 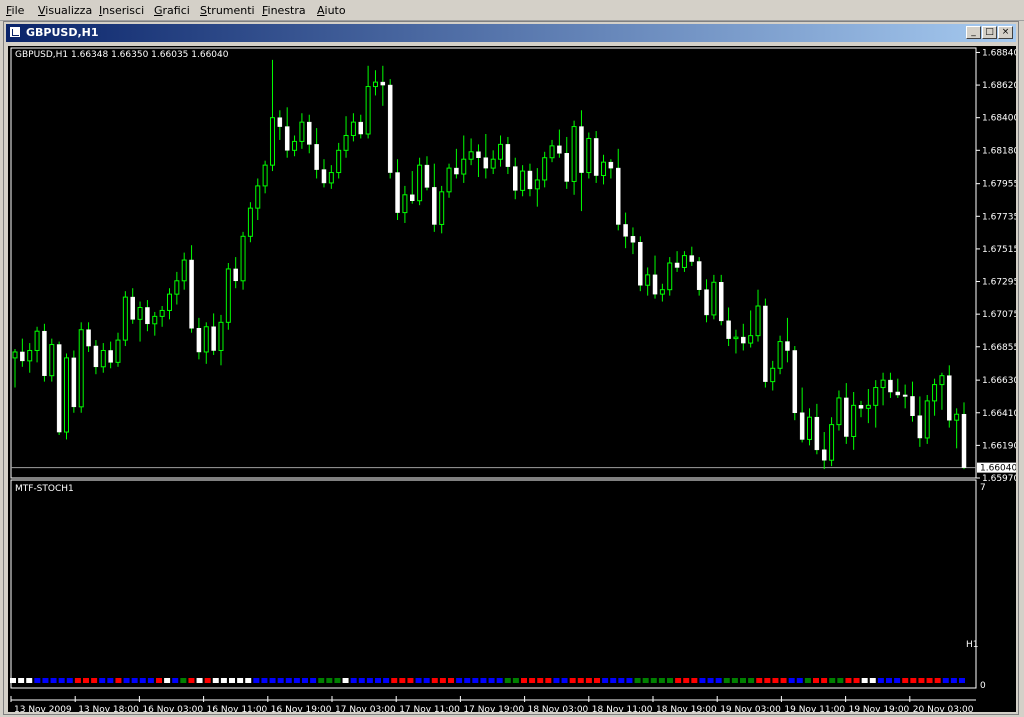 I want to click on title-bar: GBPUSD,H1 _ □ ×, so click(x=511, y=33).